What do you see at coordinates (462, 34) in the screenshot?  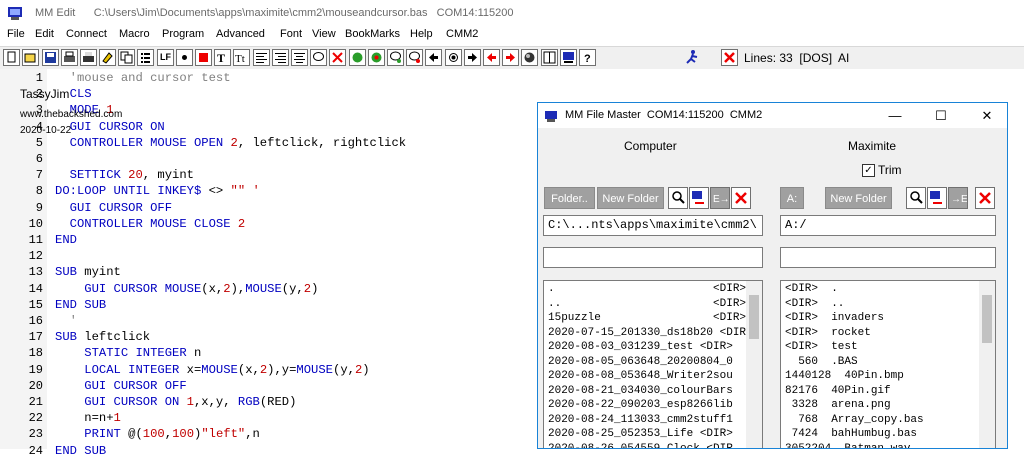 I see `menu-cmm2: CMM2` at bounding box center [462, 34].